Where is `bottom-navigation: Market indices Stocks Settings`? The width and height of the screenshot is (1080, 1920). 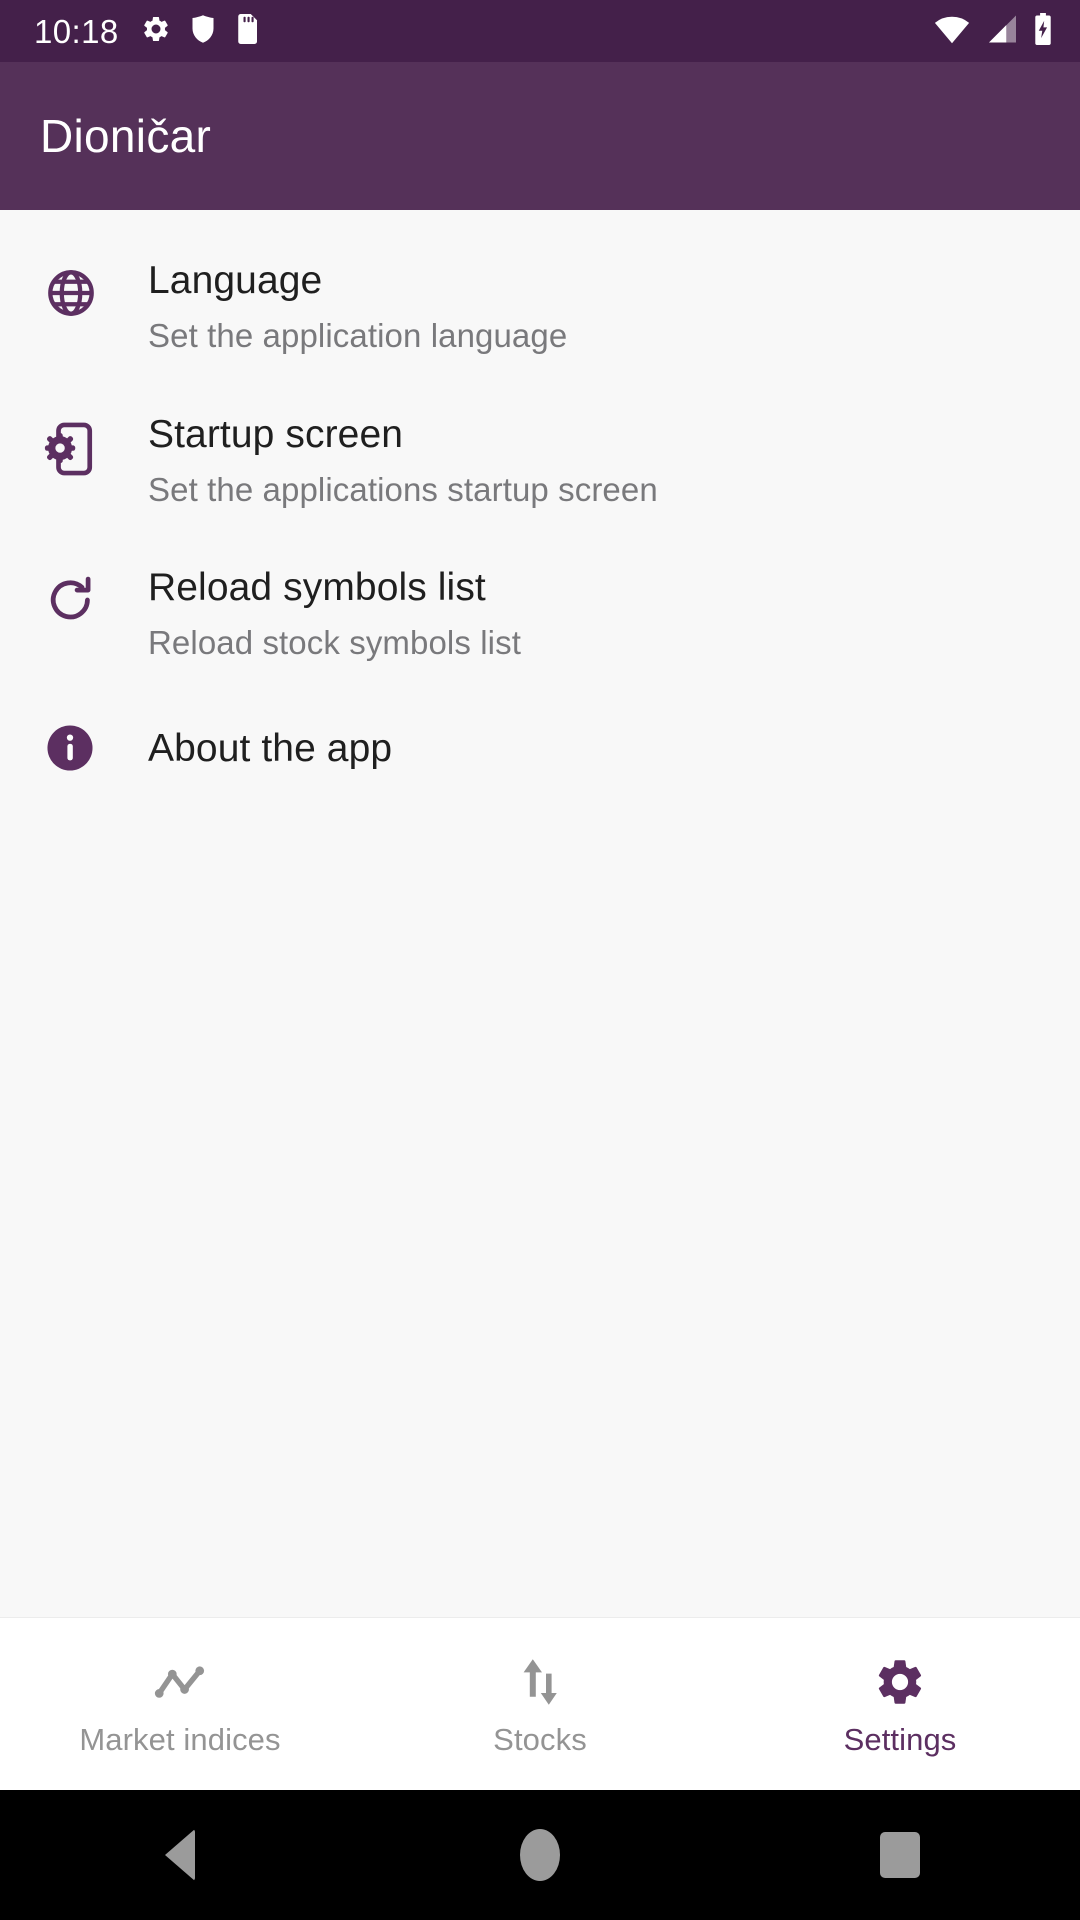 bottom-navigation: Market indices Stocks Settings is located at coordinates (540, 1704).